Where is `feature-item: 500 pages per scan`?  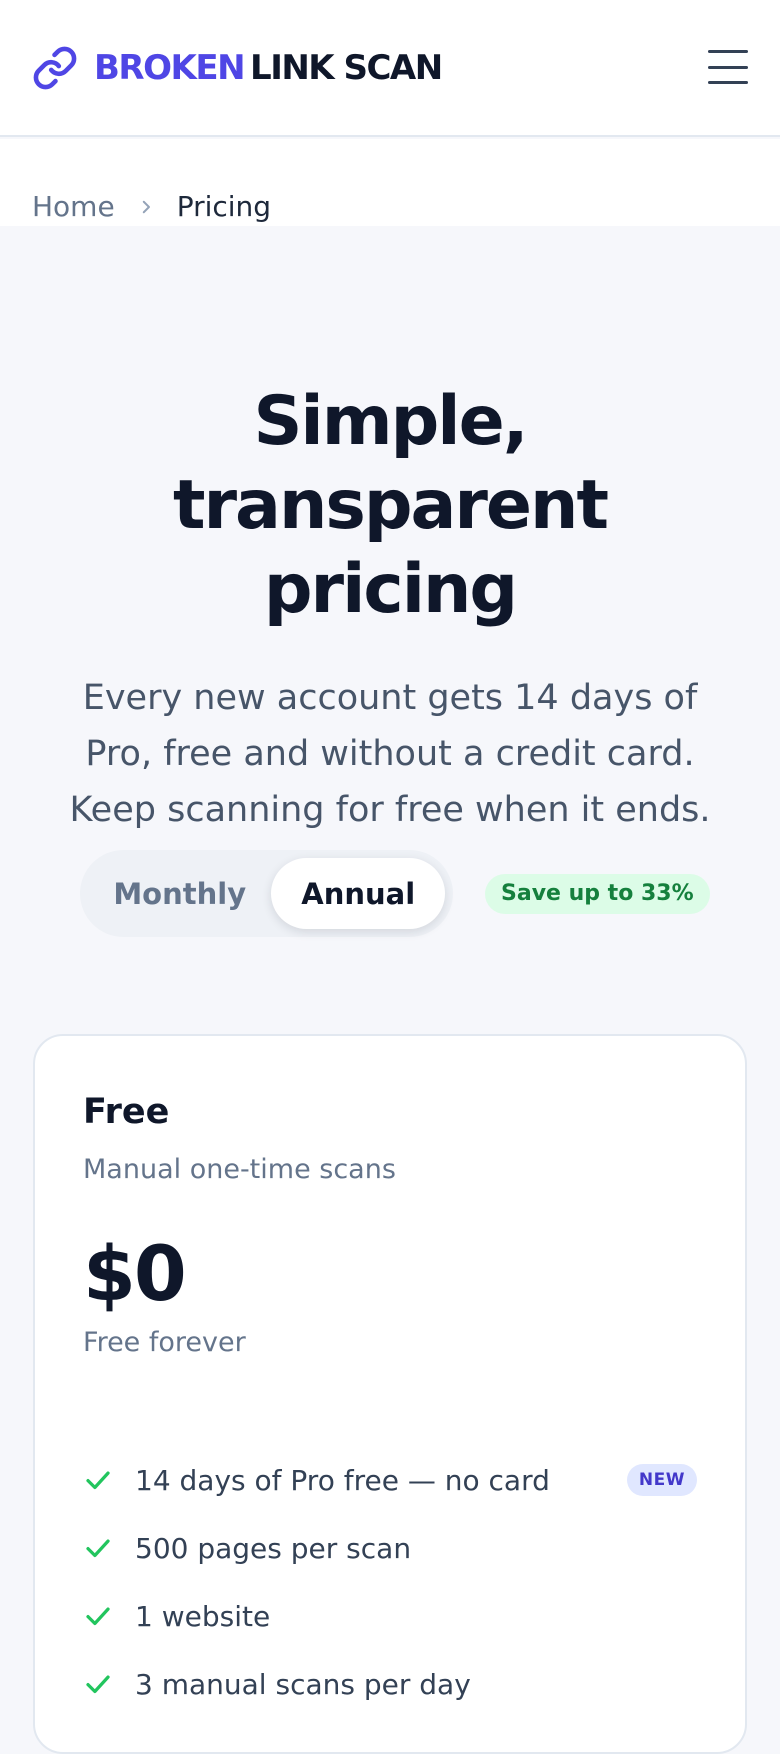
feature-item: 500 pages per scan is located at coordinates (390, 1548).